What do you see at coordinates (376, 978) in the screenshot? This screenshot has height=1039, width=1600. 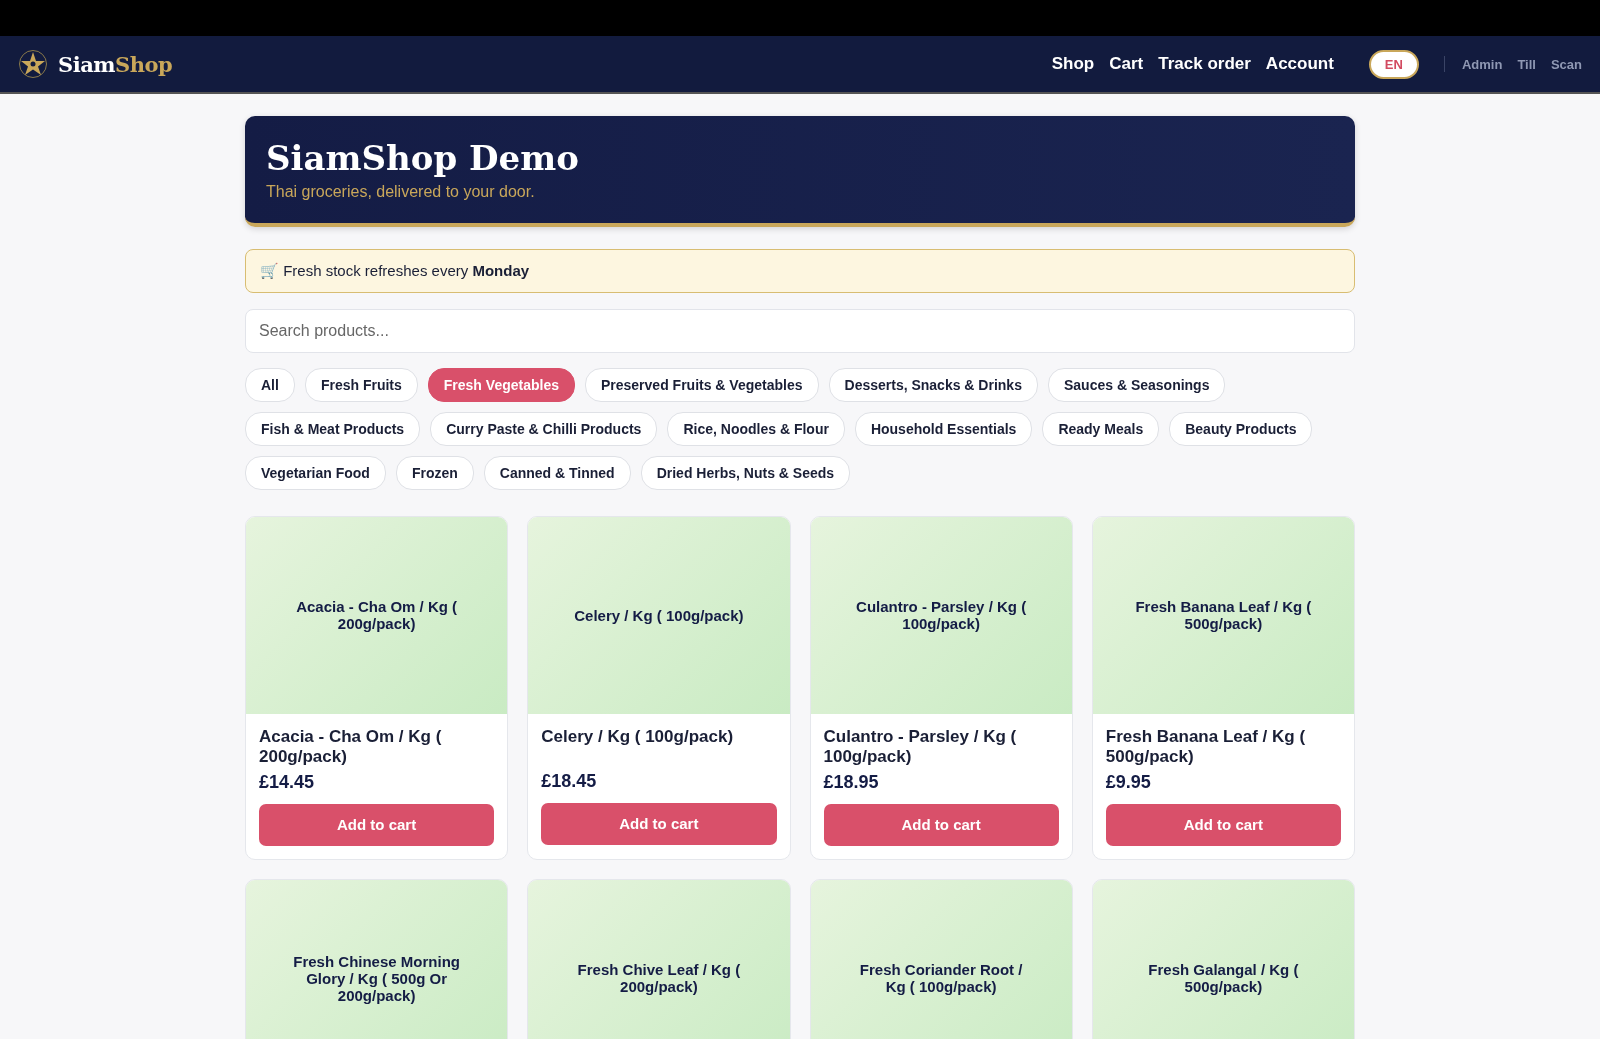 I see `image-label: Fresh Chinese Morning Glory / Kg ( 500g Or 200g/pack)` at bounding box center [376, 978].